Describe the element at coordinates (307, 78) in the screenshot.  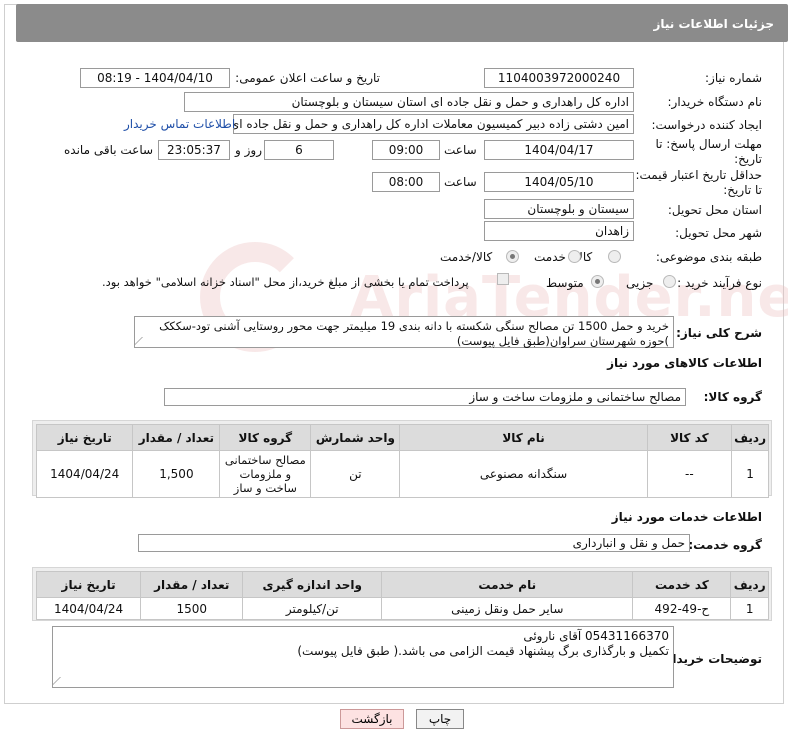
I see `announce-datetime-label: تاریخ و ساعت اعلان عمومی:` at that location.